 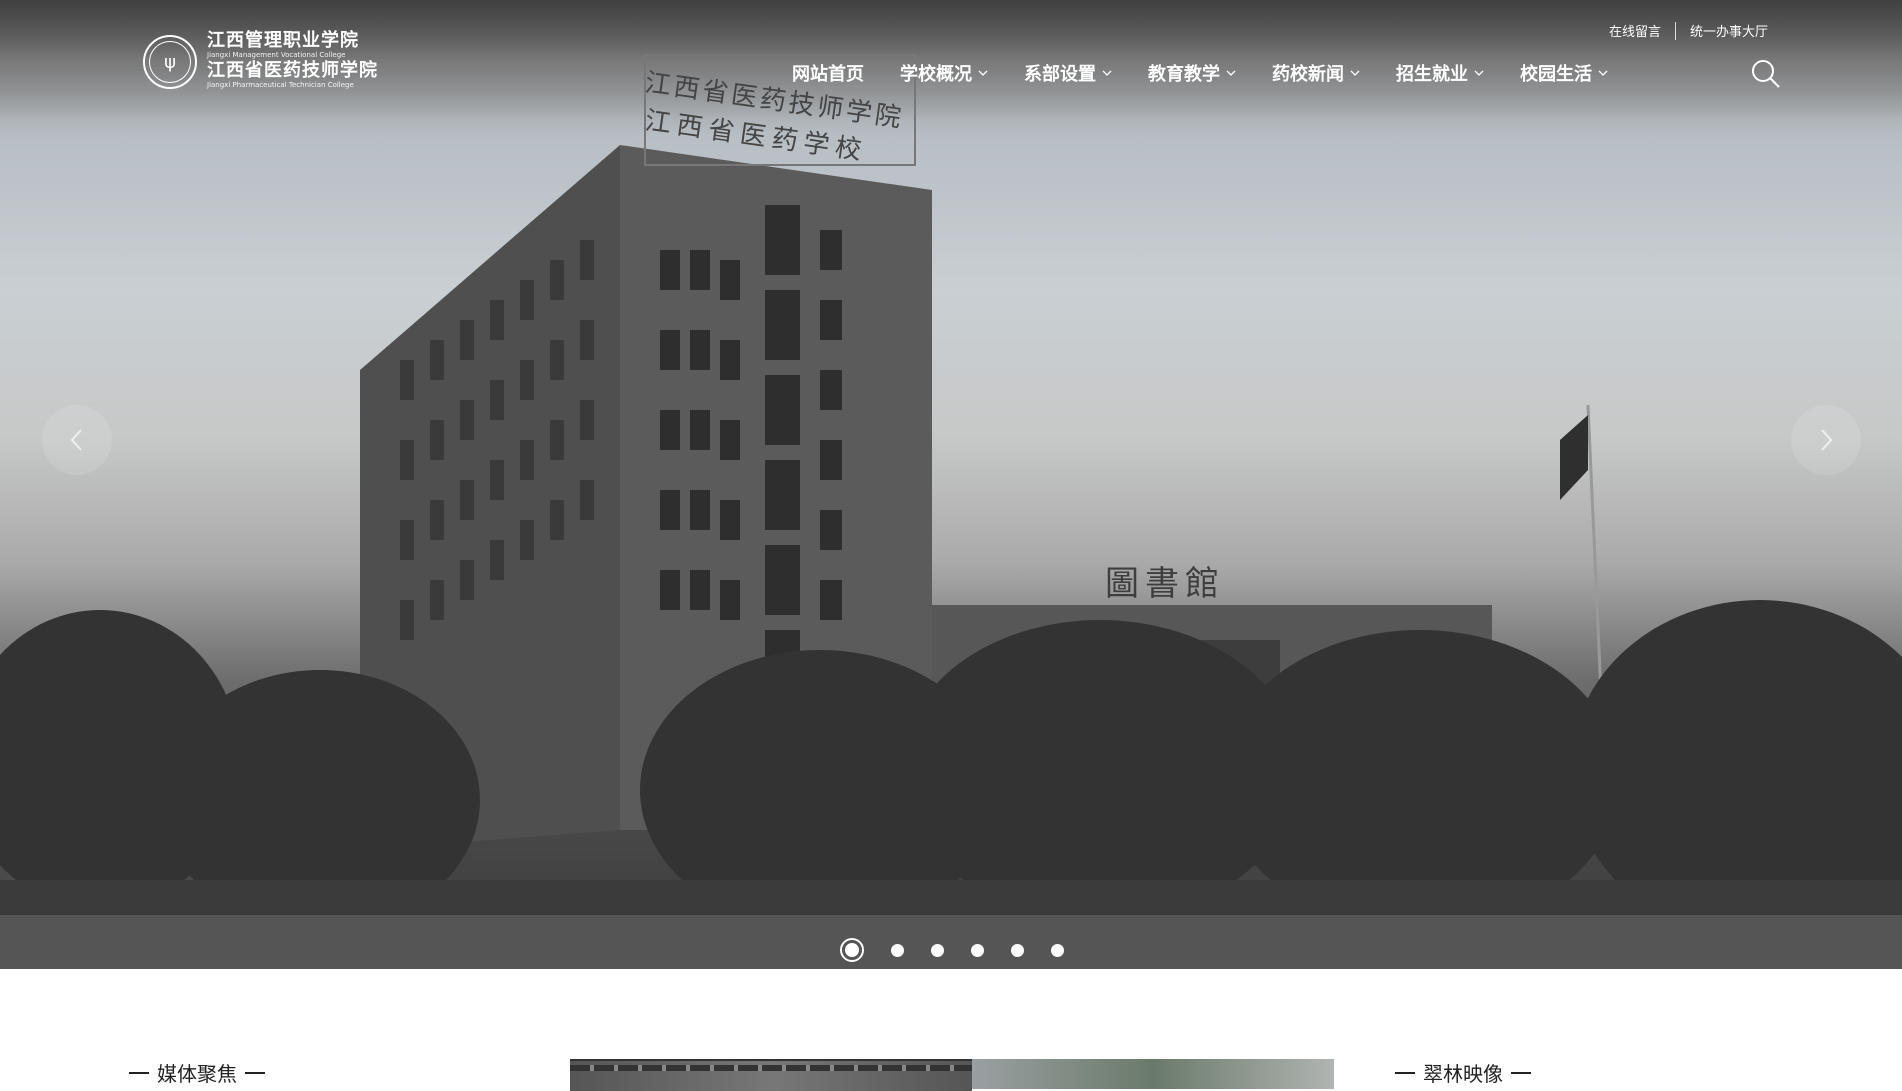 What do you see at coordinates (1675, 30) in the screenshot?
I see `toplink-divider` at bounding box center [1675, 30].